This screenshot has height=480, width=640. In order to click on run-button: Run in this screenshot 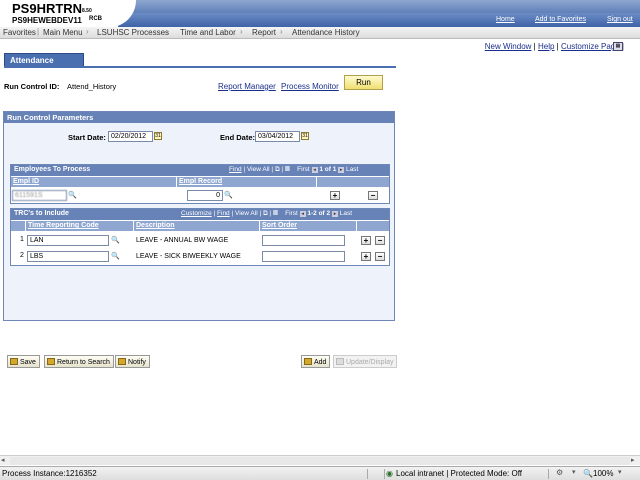, I will do `click(363, 82)`.